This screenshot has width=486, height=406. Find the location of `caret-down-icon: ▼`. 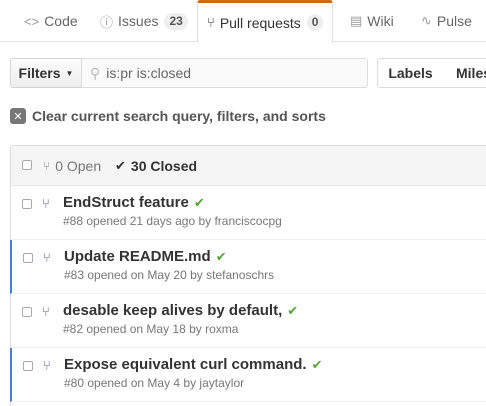

caret-down-icon: ▼ is located at coordinates (69, 73).